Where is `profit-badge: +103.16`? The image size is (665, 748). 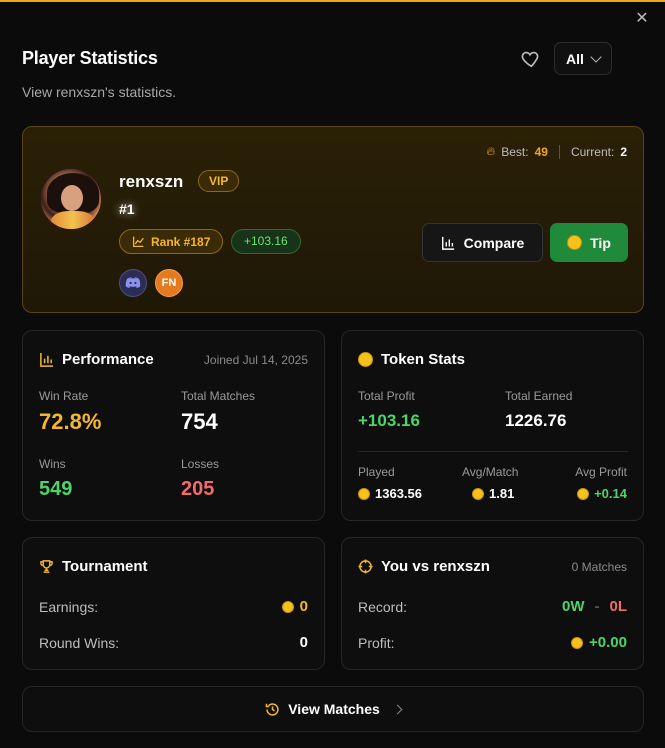 profit-badge: +103.16 is located at coordinates (266, 241).